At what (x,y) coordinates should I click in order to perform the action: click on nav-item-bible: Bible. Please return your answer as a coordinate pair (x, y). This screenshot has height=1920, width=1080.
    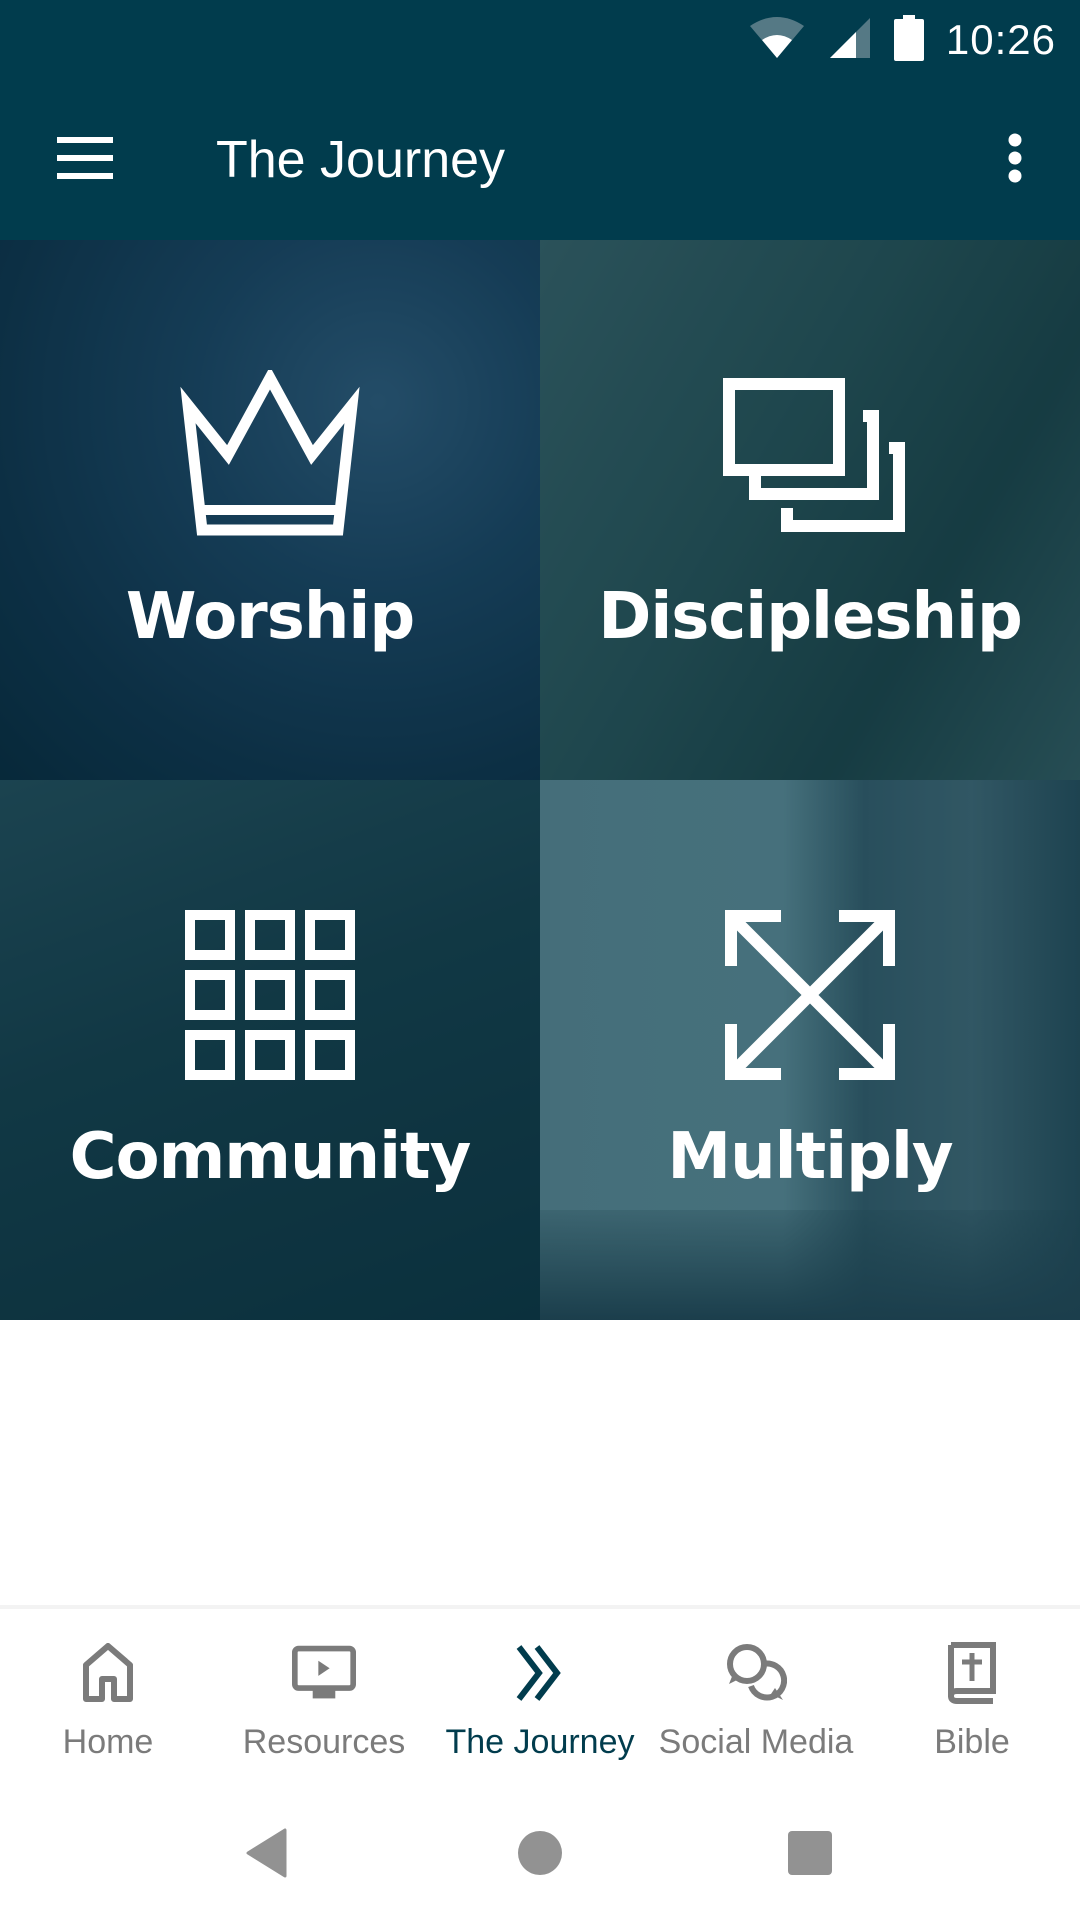
    Looking at the image, I should click on (972, 1697).